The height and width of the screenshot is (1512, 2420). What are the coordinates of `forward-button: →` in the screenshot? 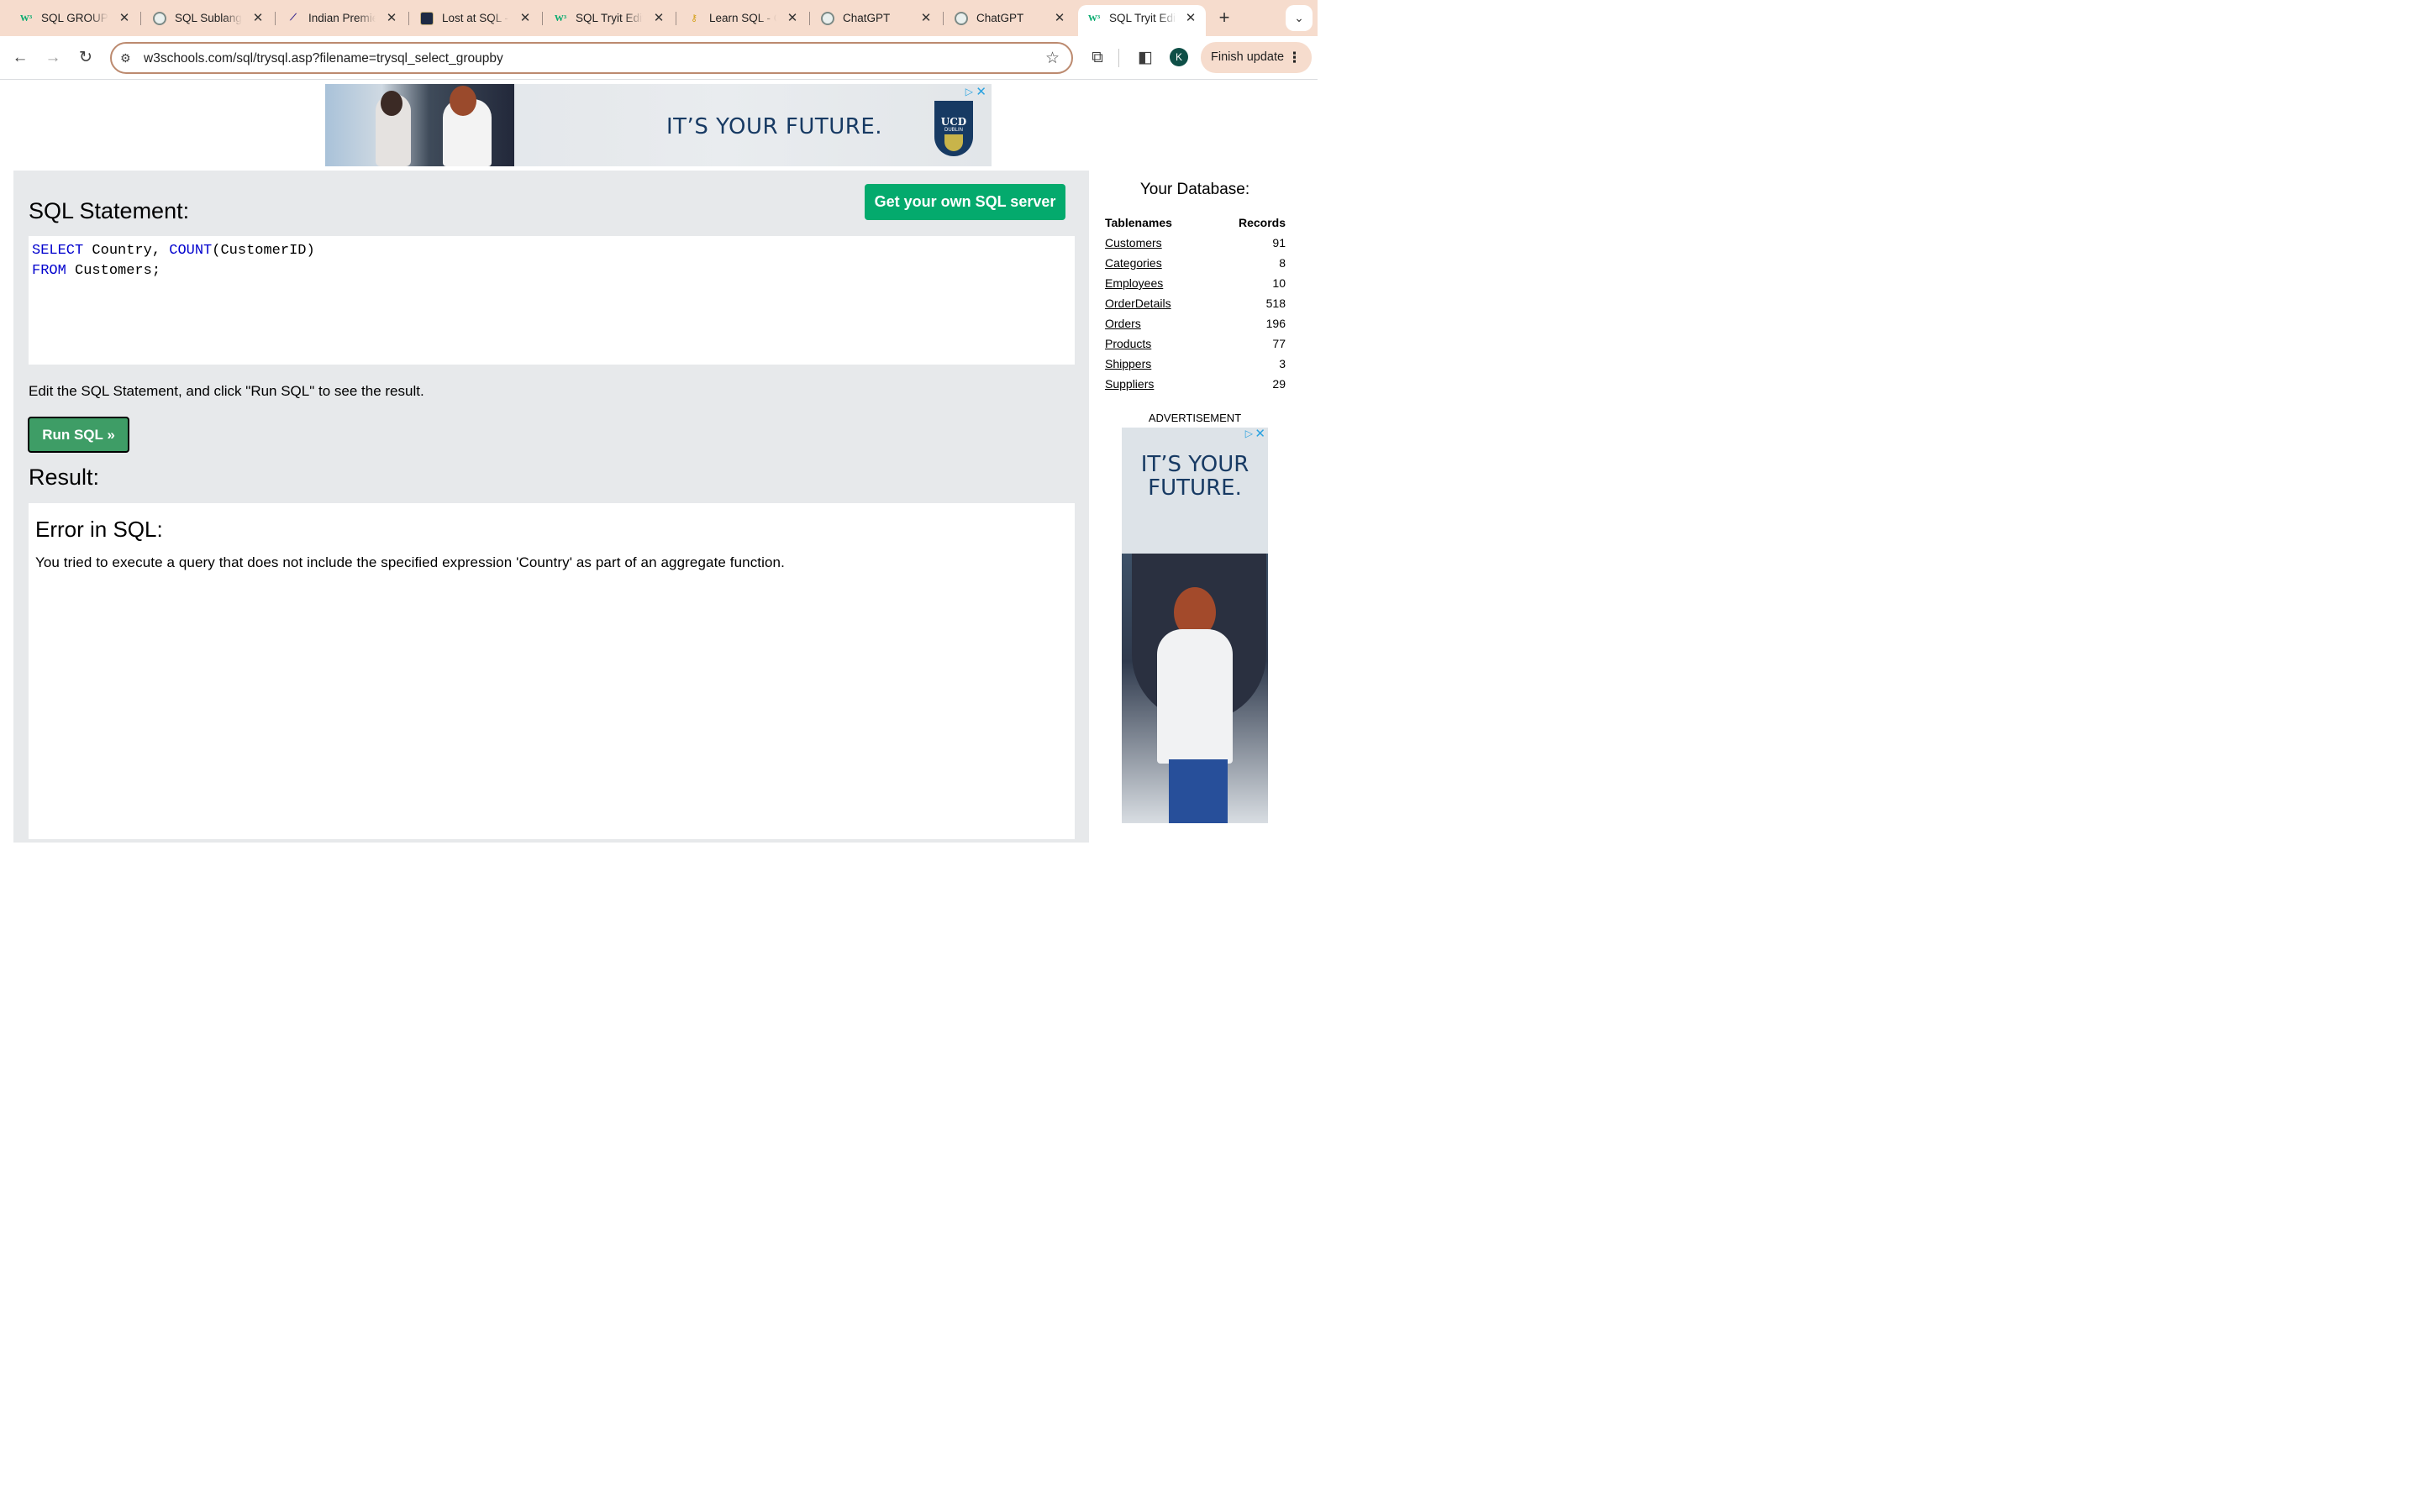 It's located at (53, 58).